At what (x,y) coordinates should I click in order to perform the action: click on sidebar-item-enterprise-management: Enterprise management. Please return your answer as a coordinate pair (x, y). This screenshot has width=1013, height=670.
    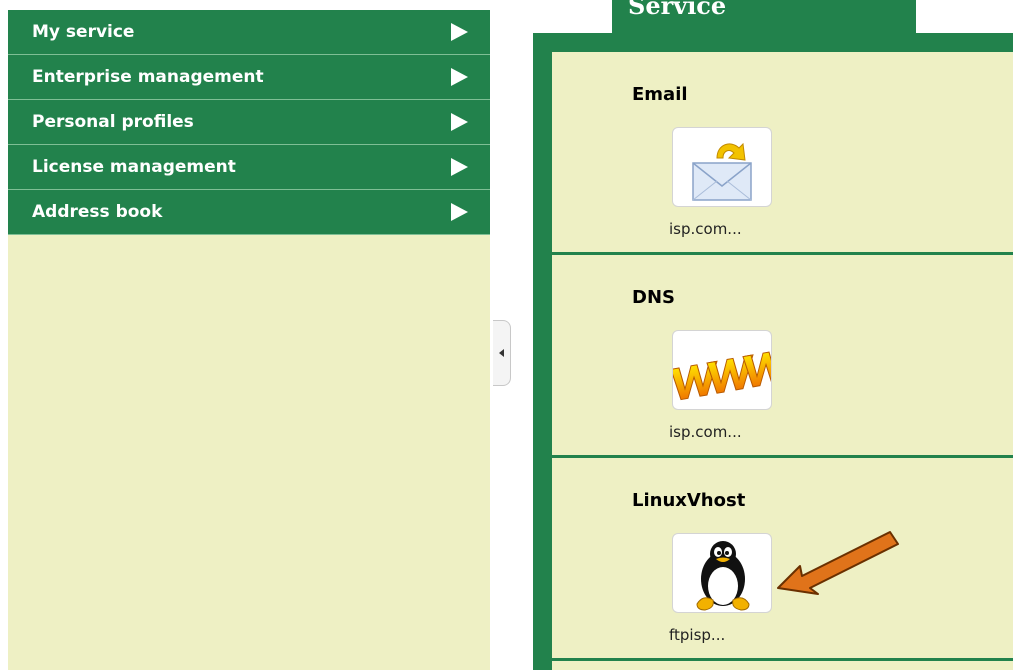
    Looking at the image, I should click on (249, 77).